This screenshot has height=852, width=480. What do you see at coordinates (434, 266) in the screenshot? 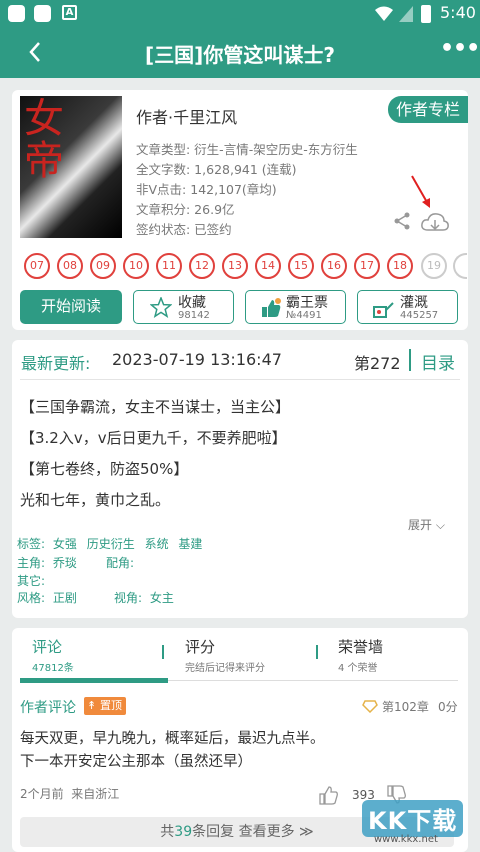
I see `flower-badge: 19` at bounding box center [434, 266].